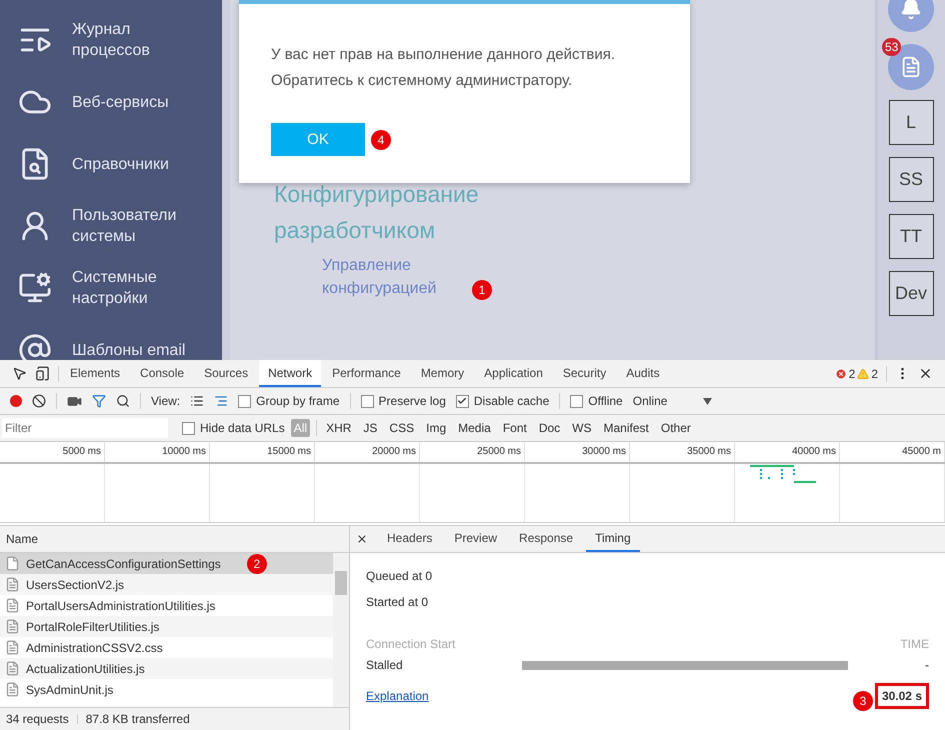 This screenshot has width=945, height=730. Describe the element at coordinates (166, 563) in the screenshot. I see `request-row: GetCanAccessConfigurationSettings 2` at that location.